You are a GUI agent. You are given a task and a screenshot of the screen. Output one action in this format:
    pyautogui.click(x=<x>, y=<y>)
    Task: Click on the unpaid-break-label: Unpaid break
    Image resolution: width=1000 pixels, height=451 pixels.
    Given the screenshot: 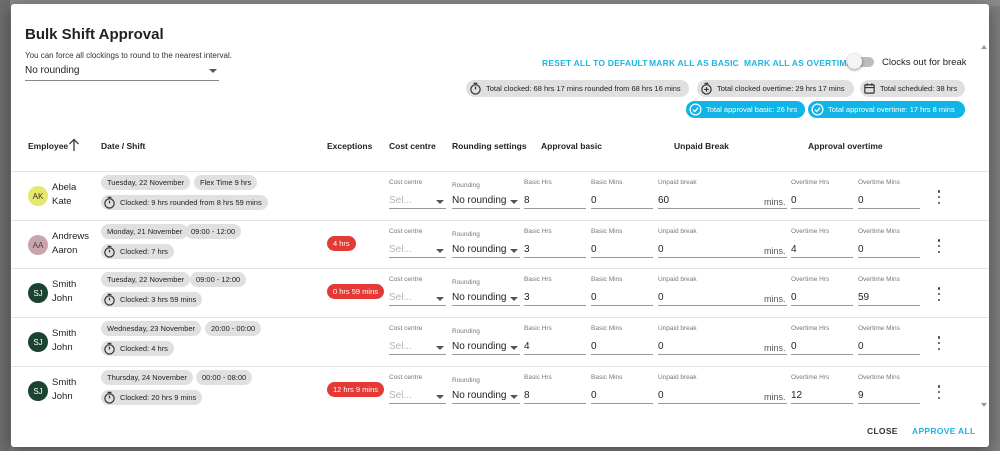 What is the action you would take?
    pyautogui.click(x=677, y=231)
    